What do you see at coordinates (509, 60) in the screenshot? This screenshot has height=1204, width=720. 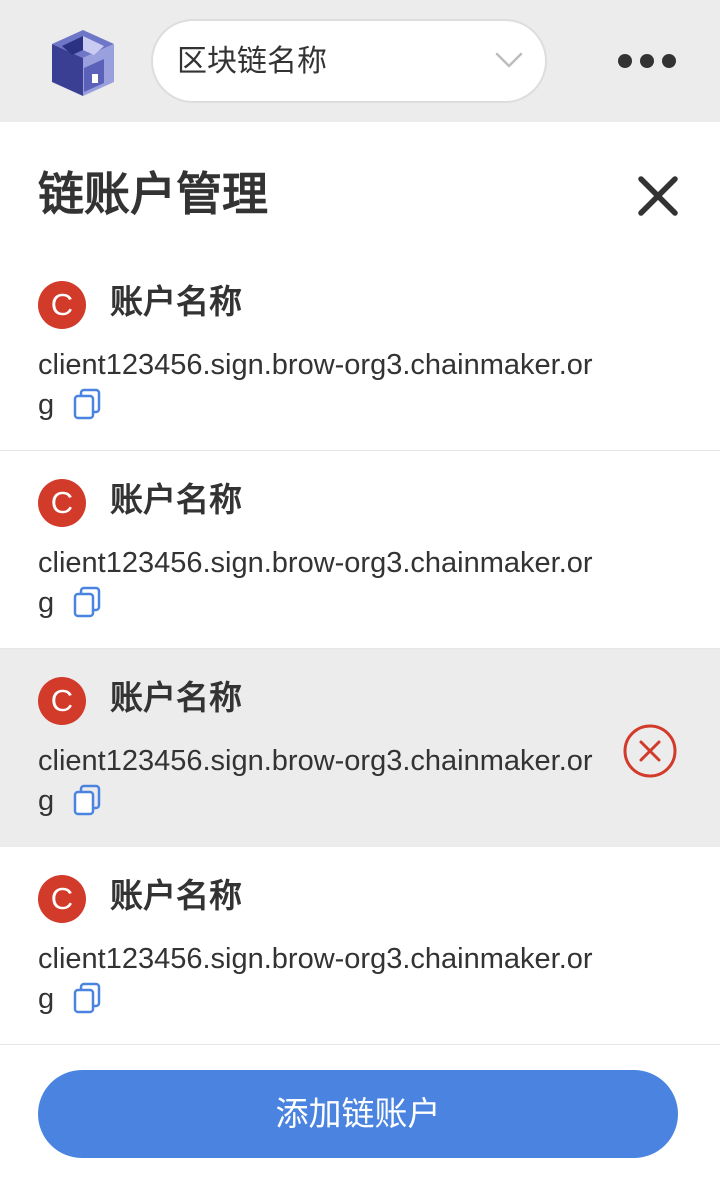 I see `chevron-down-icon` at bounding box center [509, 60].